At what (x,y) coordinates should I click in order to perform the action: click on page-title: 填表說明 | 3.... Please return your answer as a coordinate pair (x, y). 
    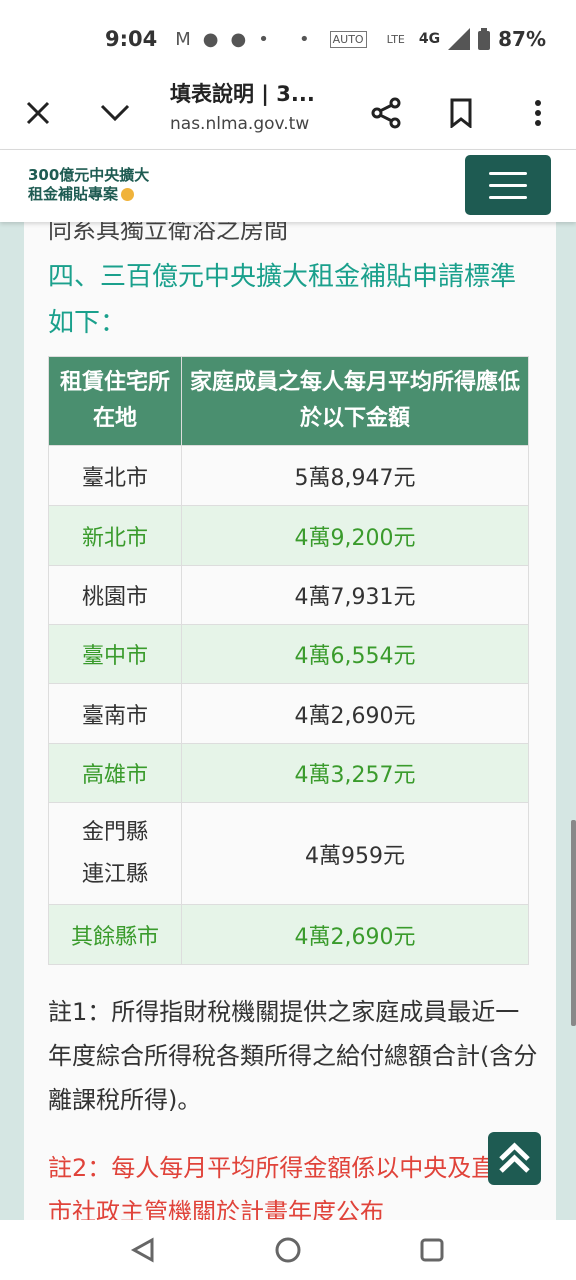
    Looking at the image, I should click on (242, 94).